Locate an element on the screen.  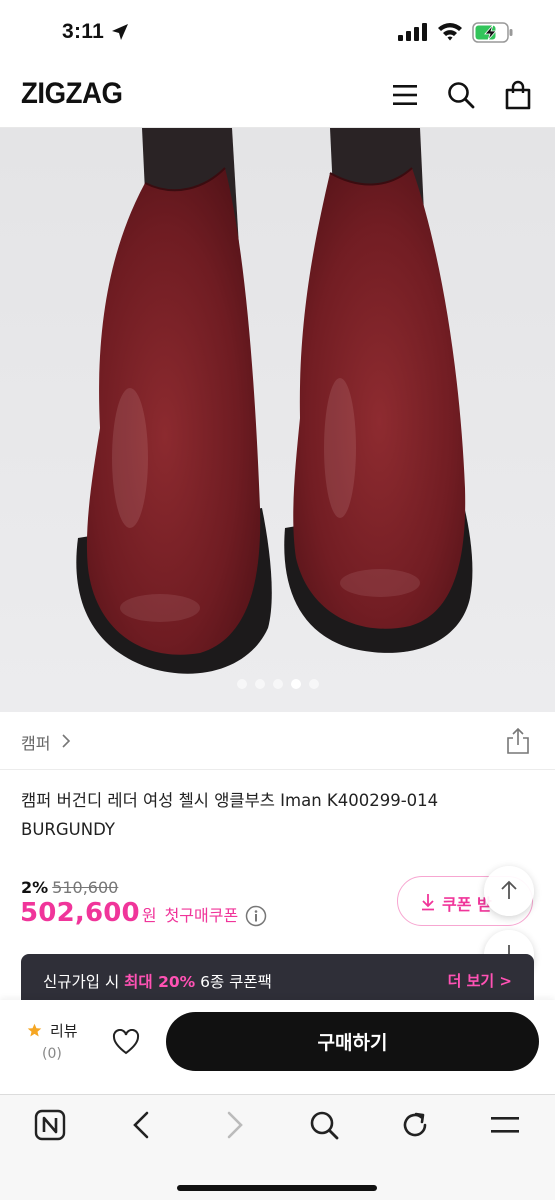
promo-text: 신규가입 시 최대 20% 6종 쿠폰팩 is located at coordinates (157, 981).